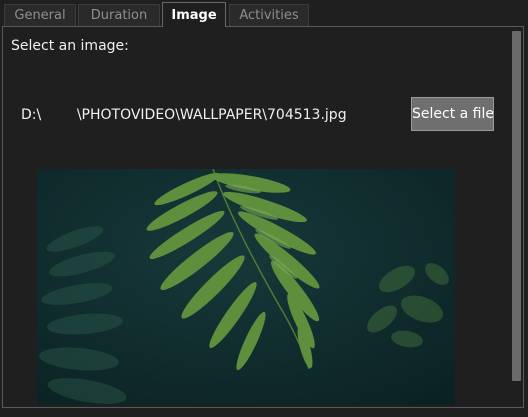 The width and height of the screenshot is (528, 417). I want to click on tab-activities: Activities, so click(269, 15).